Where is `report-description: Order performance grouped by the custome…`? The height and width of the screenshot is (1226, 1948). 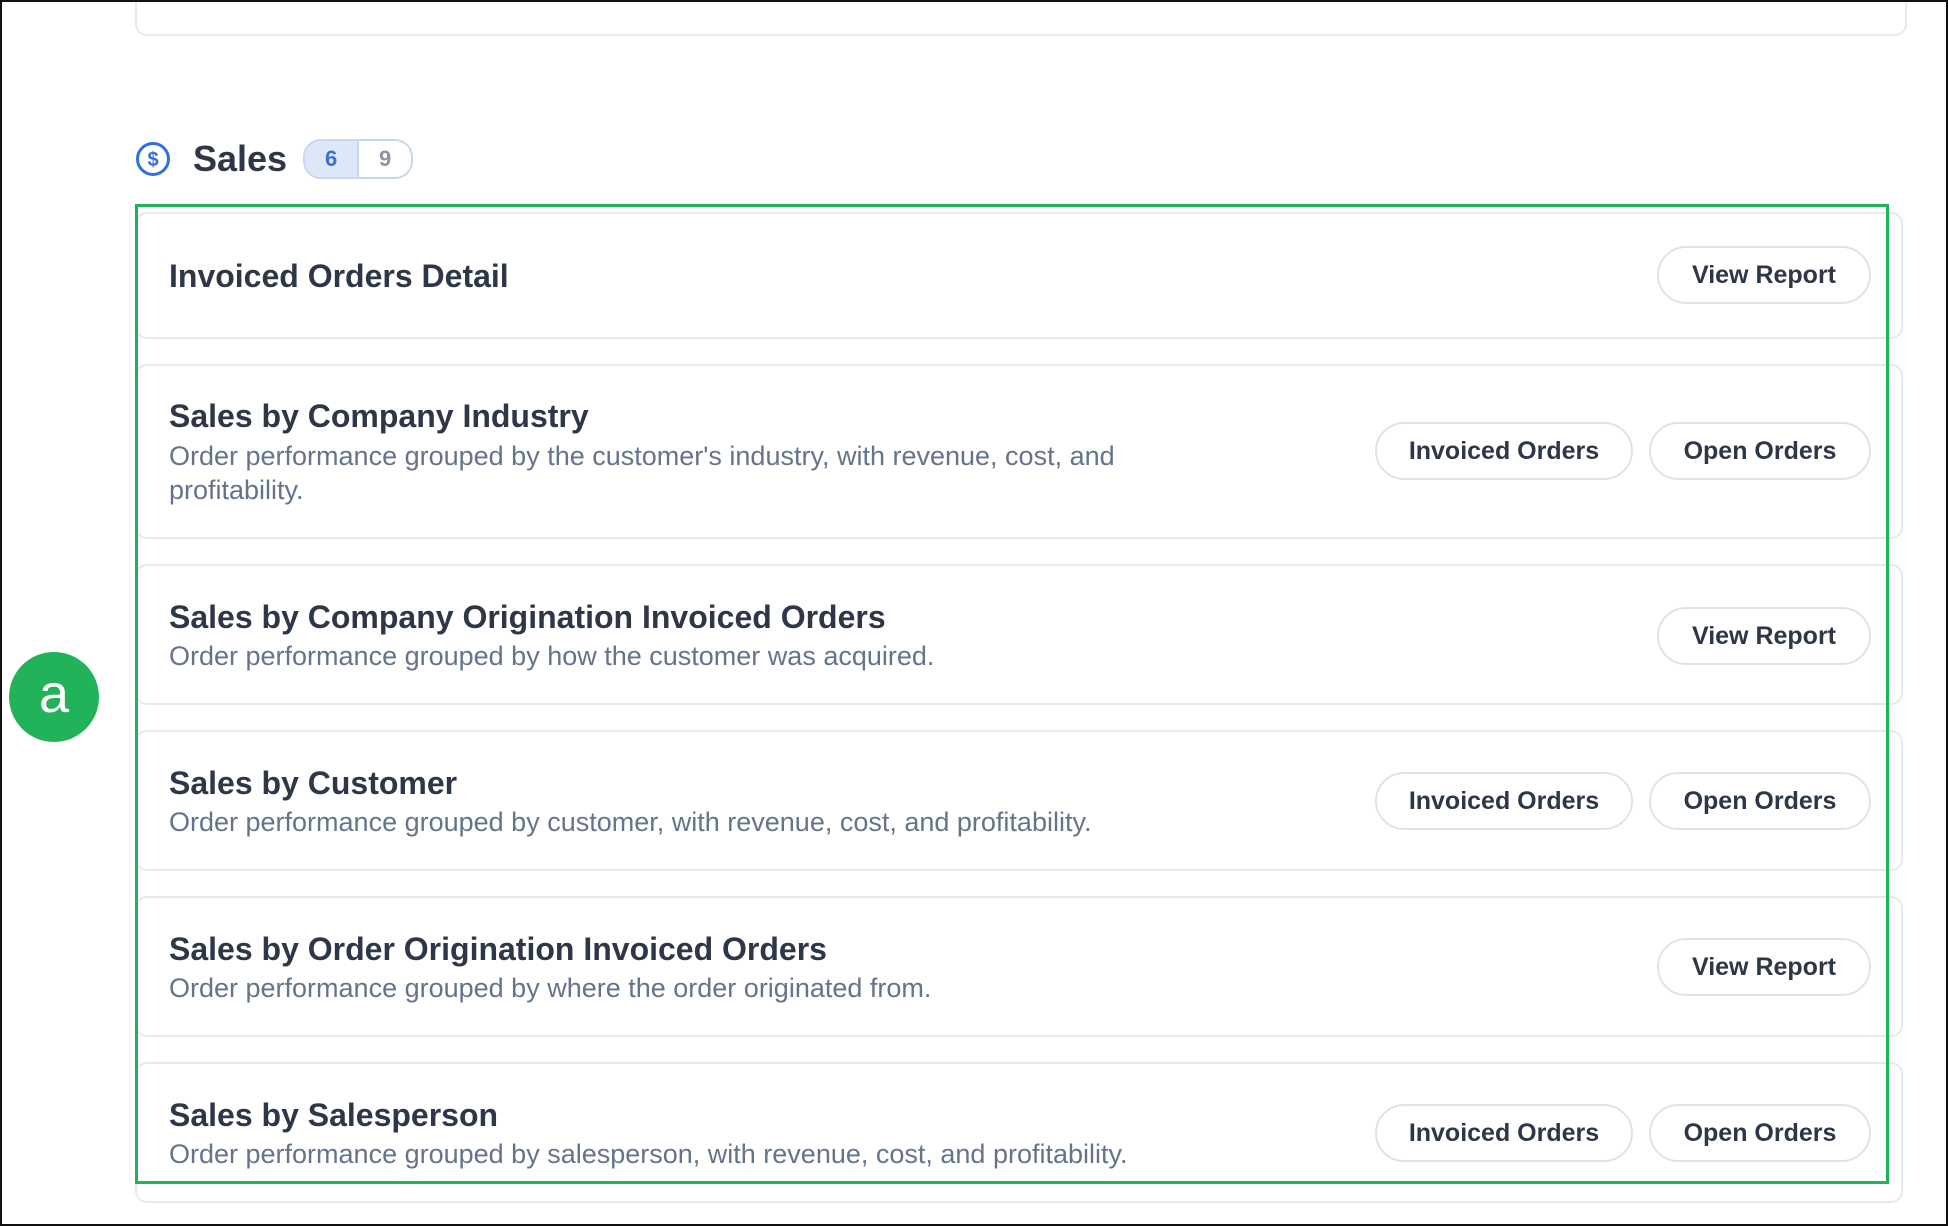
report-description: Order performance grouped by the custome… is located at coordinates (642, 473).